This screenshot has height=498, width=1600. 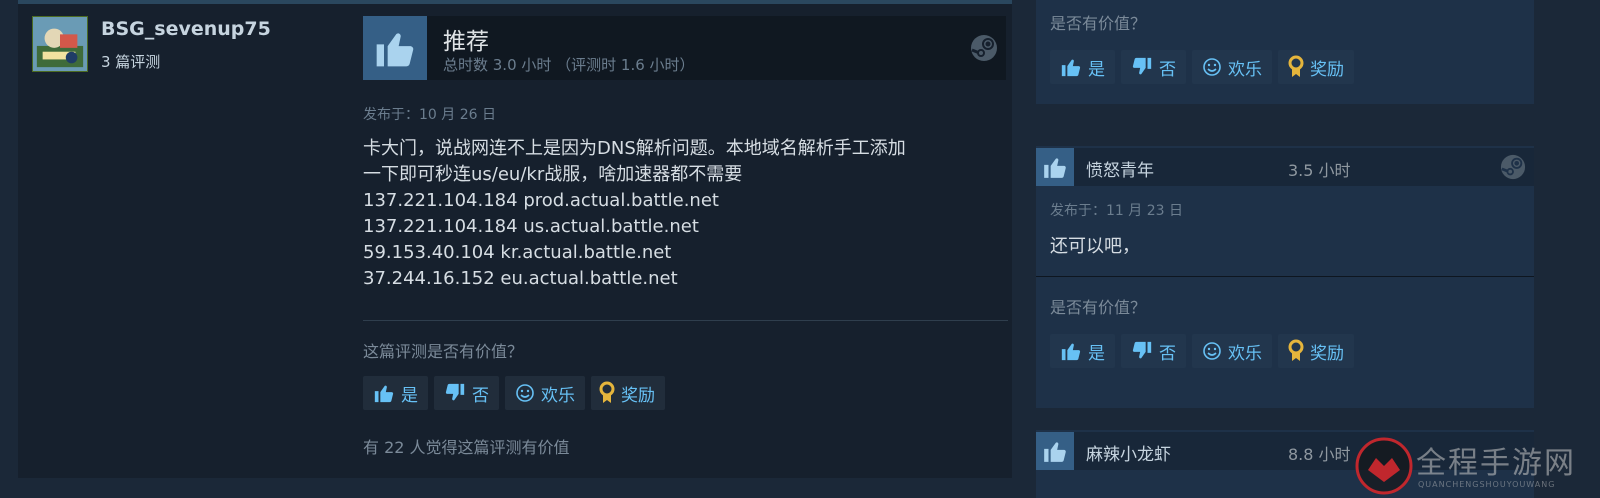 What do you see at coordinates (466, 42) in the screenshot?
I see `review-verdict: 推荐` at bounding box center [466, 42].